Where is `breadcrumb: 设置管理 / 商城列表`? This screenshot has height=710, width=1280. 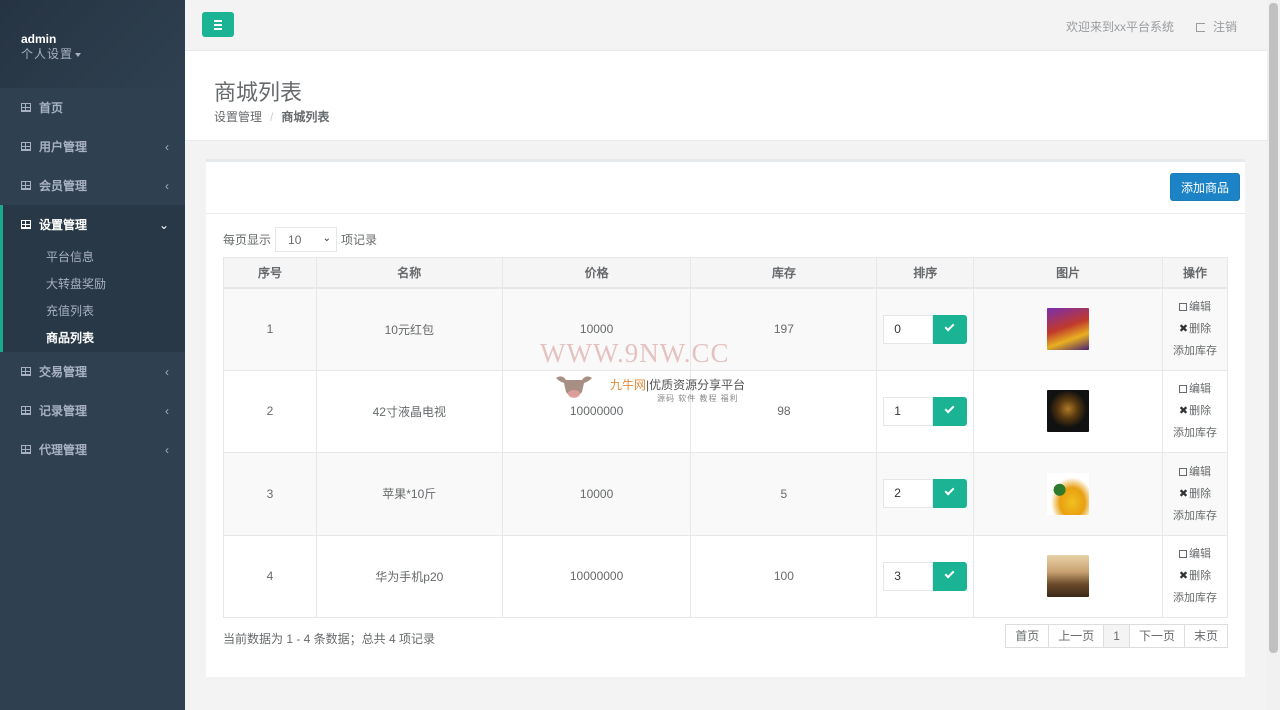 breadcrumb: 设置管理 / 商城列表 is located at coordinates (271, 116).